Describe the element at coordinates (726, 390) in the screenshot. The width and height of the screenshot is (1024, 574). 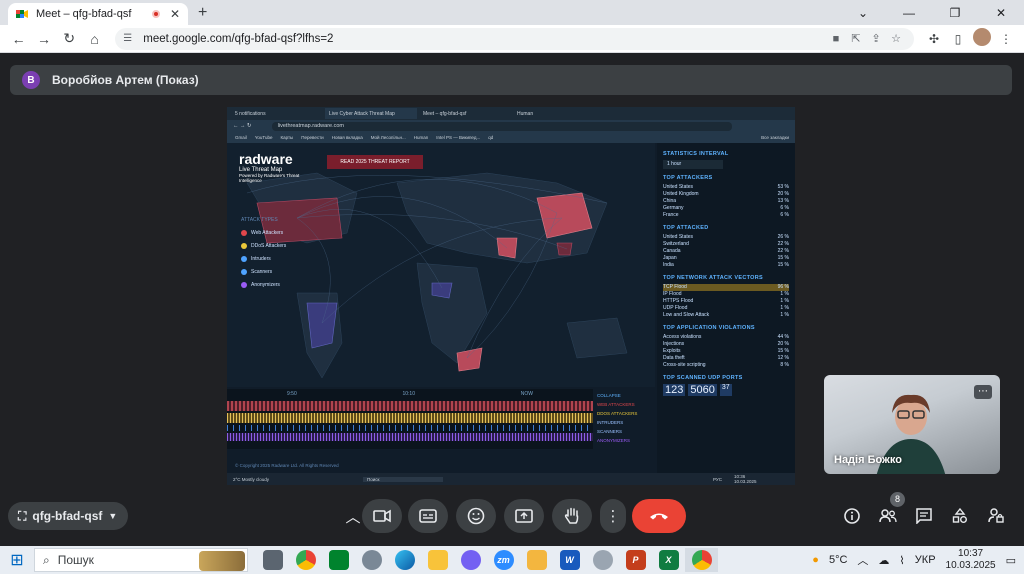
I see `udp-ports: 123 5060 37` at that location.